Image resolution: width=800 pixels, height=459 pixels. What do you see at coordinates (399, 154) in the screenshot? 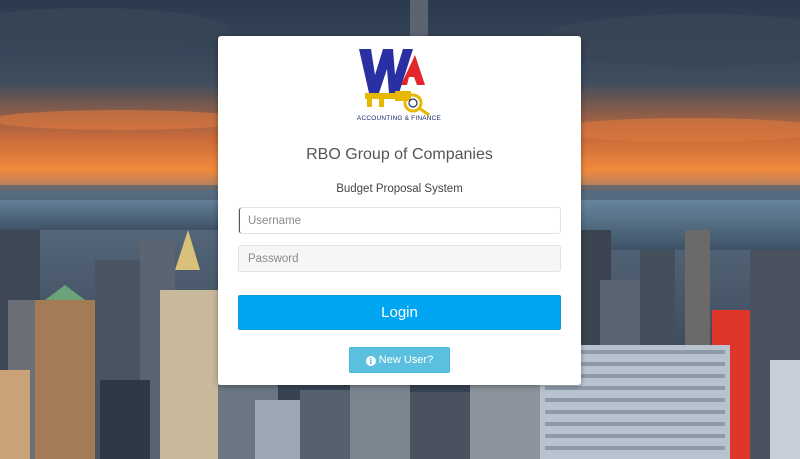
I see `company-title: RBO Group of Companies` at bounding box center [399, 154].